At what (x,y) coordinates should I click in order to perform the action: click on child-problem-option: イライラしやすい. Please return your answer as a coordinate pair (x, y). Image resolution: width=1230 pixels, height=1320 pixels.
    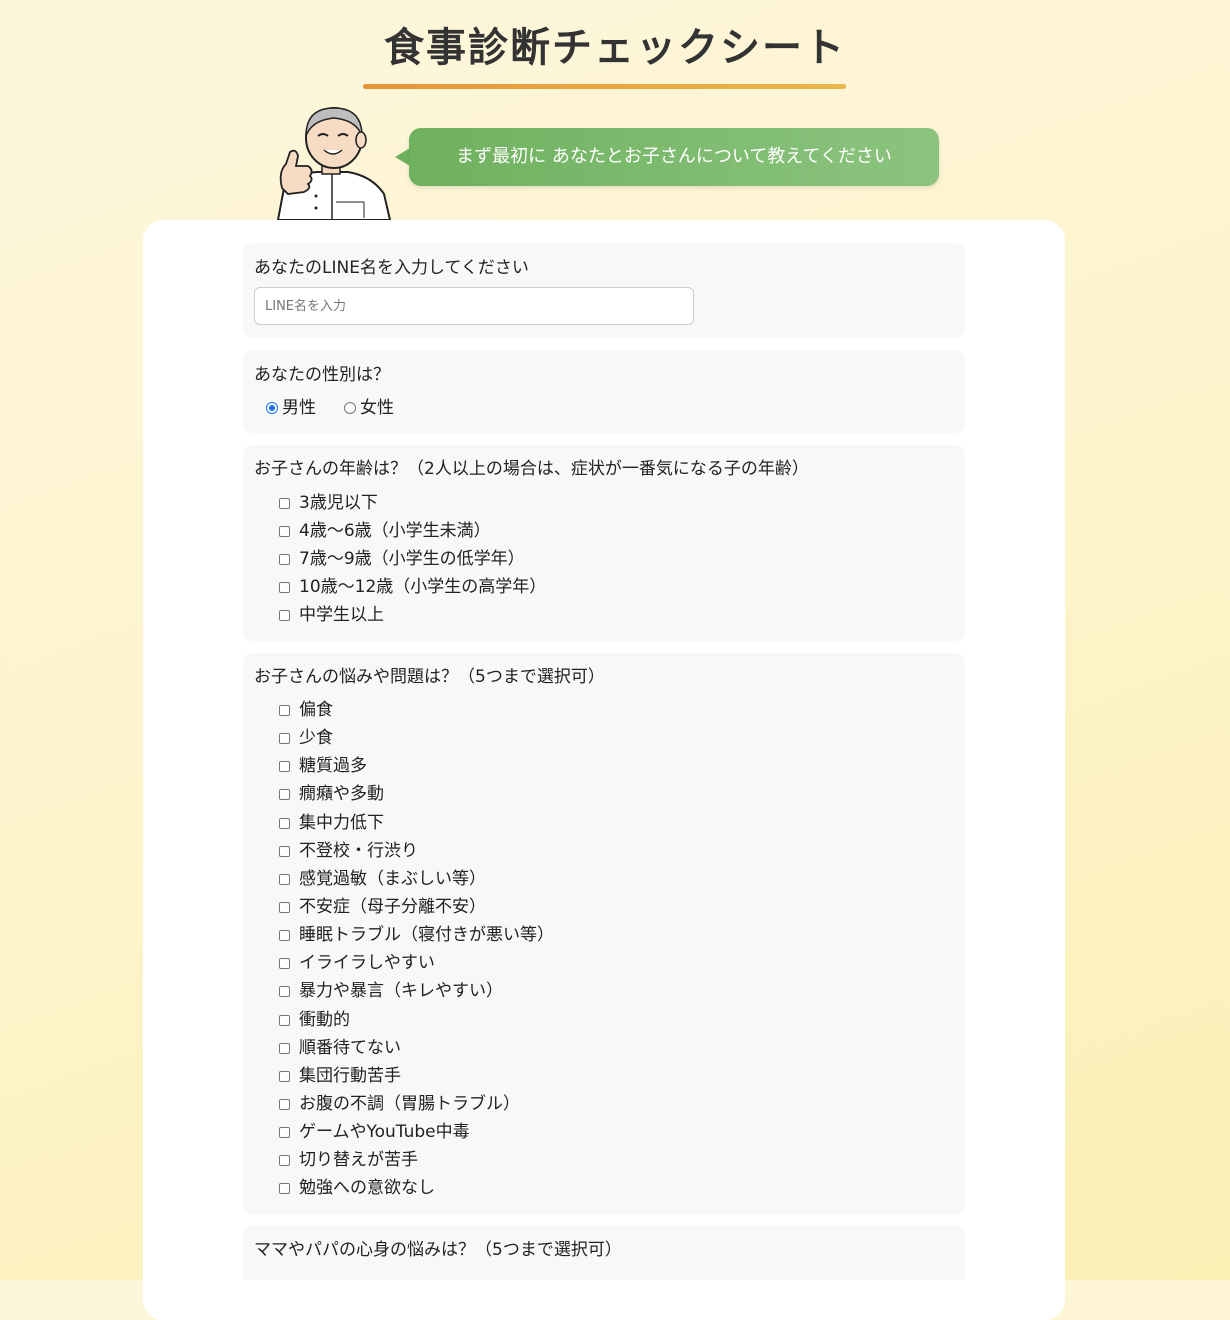
    Looking at the image, I should click on (357, 963).